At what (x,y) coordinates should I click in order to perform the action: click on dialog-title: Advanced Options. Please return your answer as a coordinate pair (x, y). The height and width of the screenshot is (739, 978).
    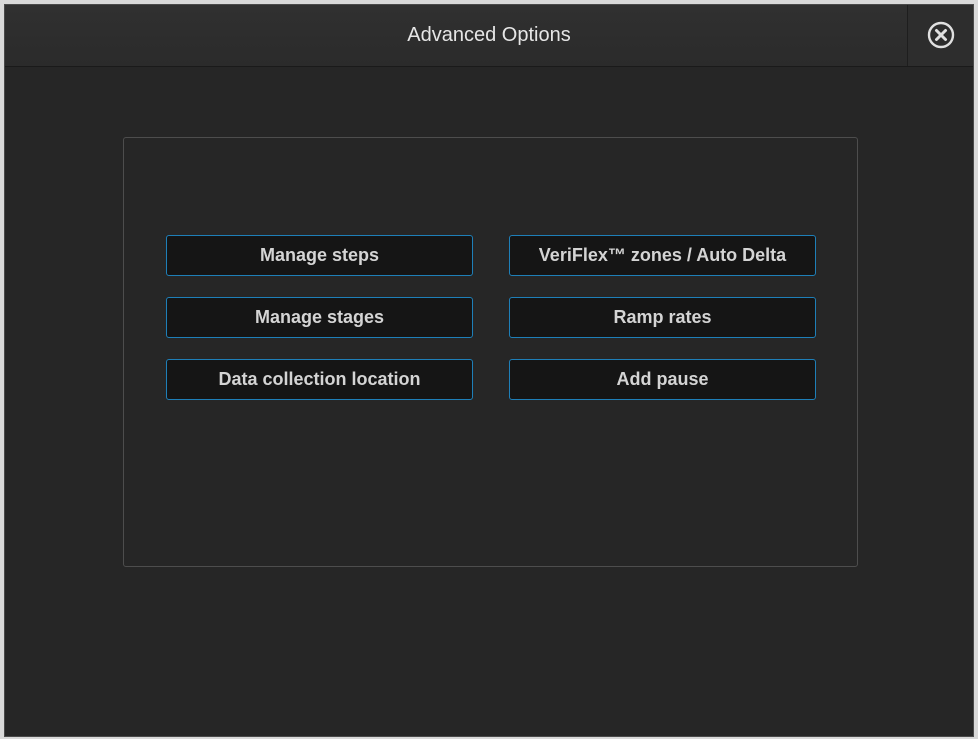
    Looking at the image, I should click on (489, 35).